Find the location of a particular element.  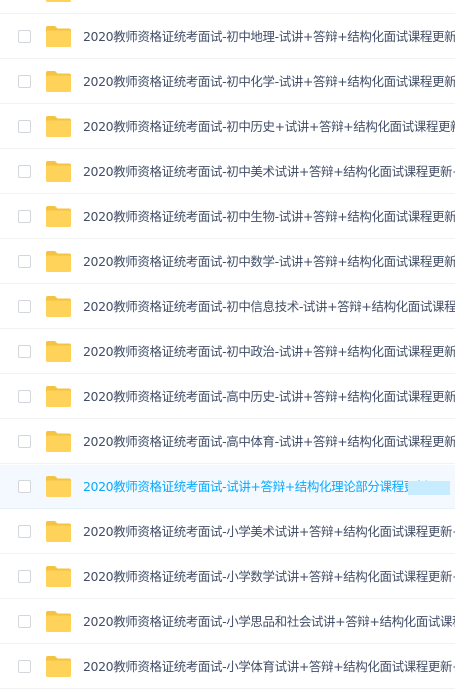

file-row: 2020教师资格证统考面试-小学体育试讲+答辩+结构化面试课程更新+V is located at coordinates (227, 667).